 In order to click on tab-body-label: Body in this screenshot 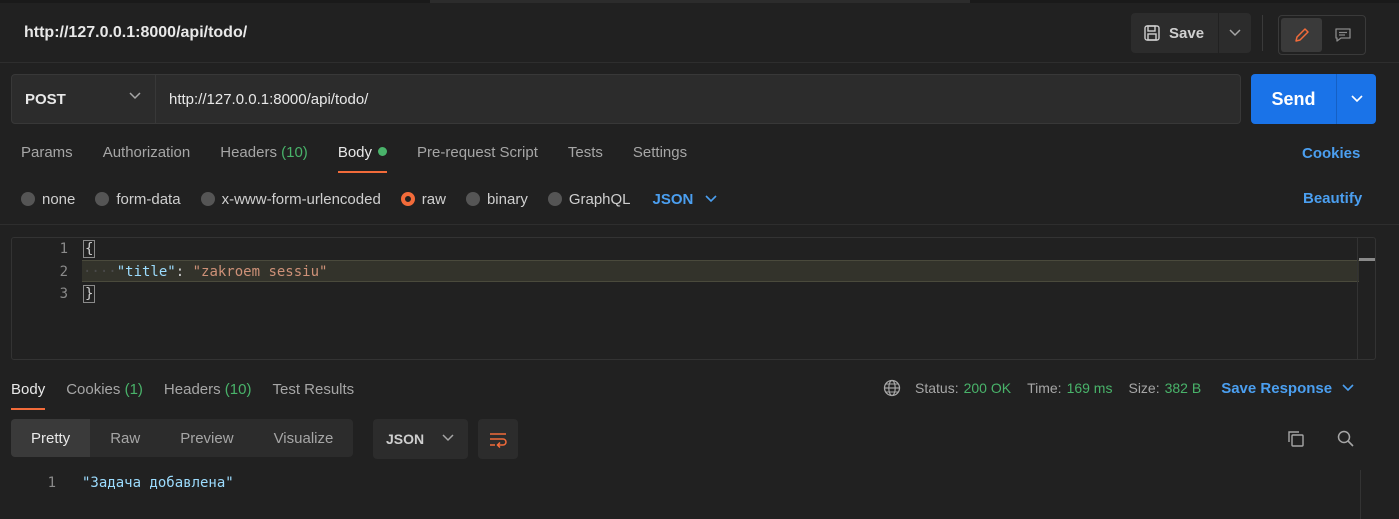, I will do `click(355, 152)`.